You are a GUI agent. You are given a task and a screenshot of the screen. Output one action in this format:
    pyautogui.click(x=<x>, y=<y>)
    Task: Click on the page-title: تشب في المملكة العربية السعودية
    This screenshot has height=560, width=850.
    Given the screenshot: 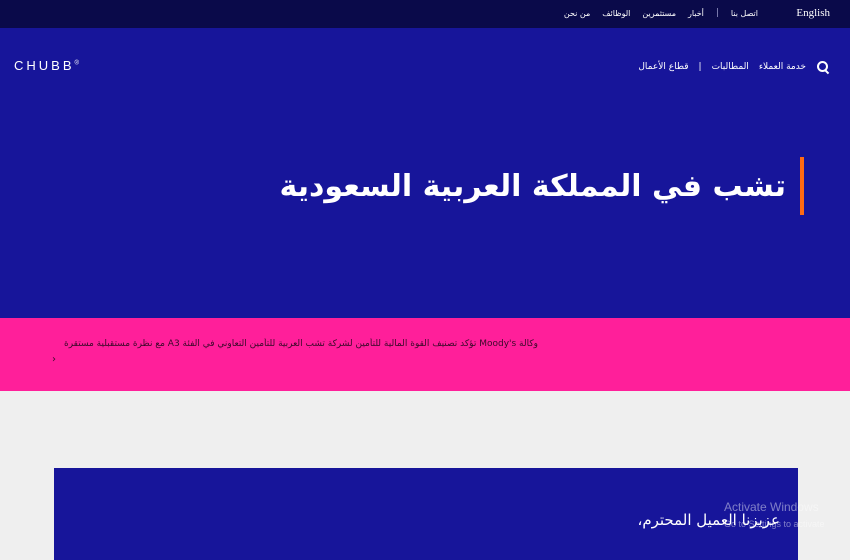 What is the action you would take?
    pyautogui.click(x=533, y=186)
    